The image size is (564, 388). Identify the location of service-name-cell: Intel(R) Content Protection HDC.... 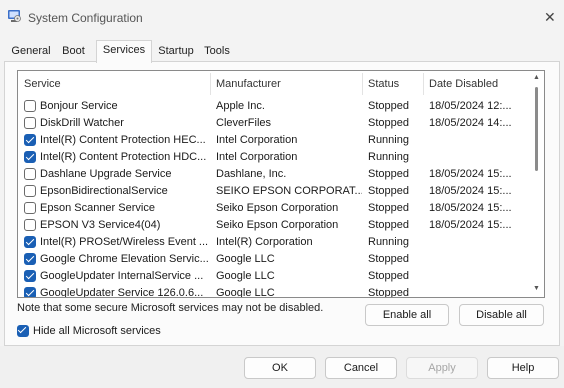
(123, 157).